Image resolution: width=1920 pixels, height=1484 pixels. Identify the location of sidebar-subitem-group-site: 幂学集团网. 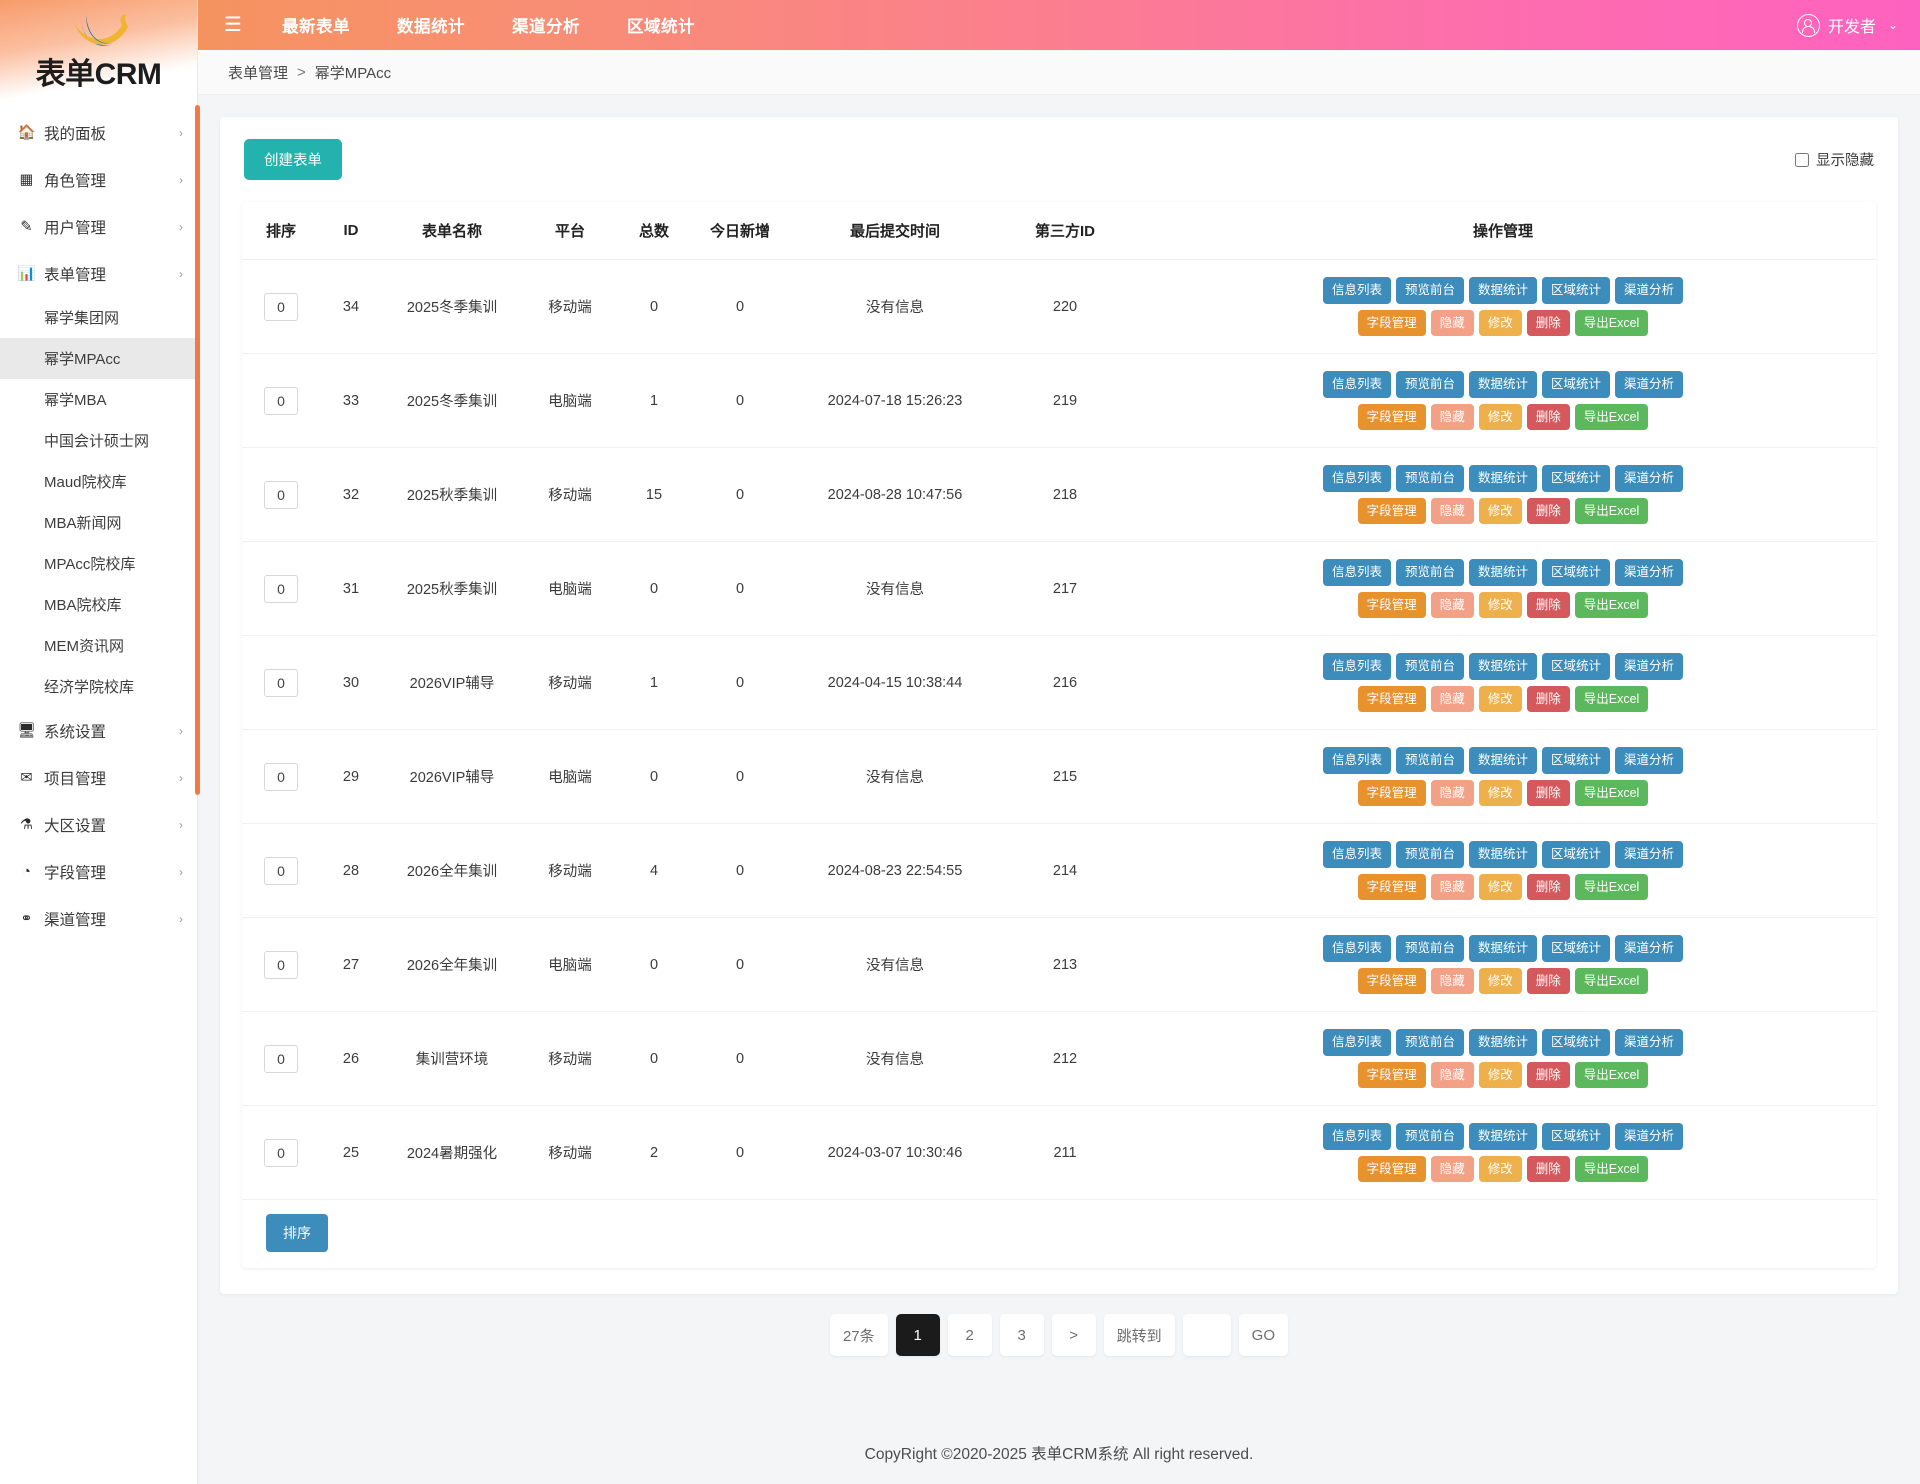
(98, 317).